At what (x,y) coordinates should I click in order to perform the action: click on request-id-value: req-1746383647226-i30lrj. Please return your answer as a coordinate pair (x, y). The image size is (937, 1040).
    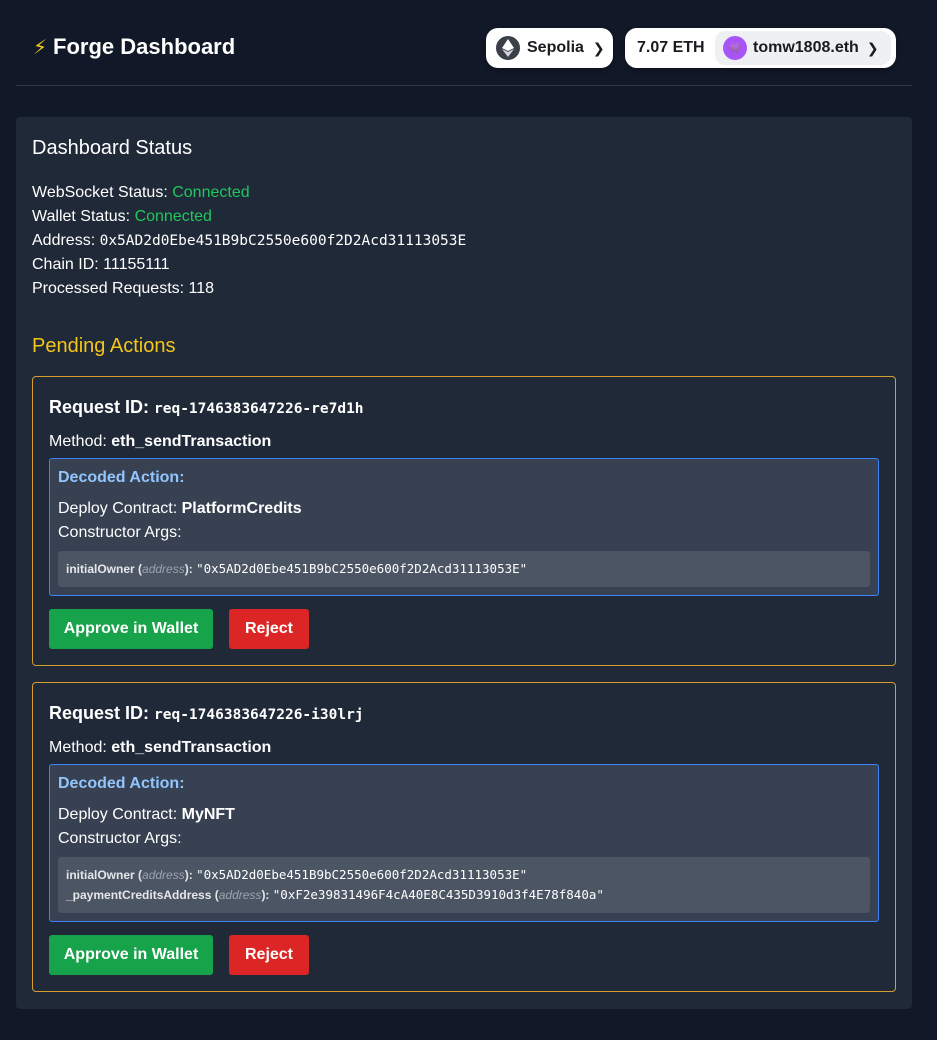
    Looking at the image, I should click on (259, 715).